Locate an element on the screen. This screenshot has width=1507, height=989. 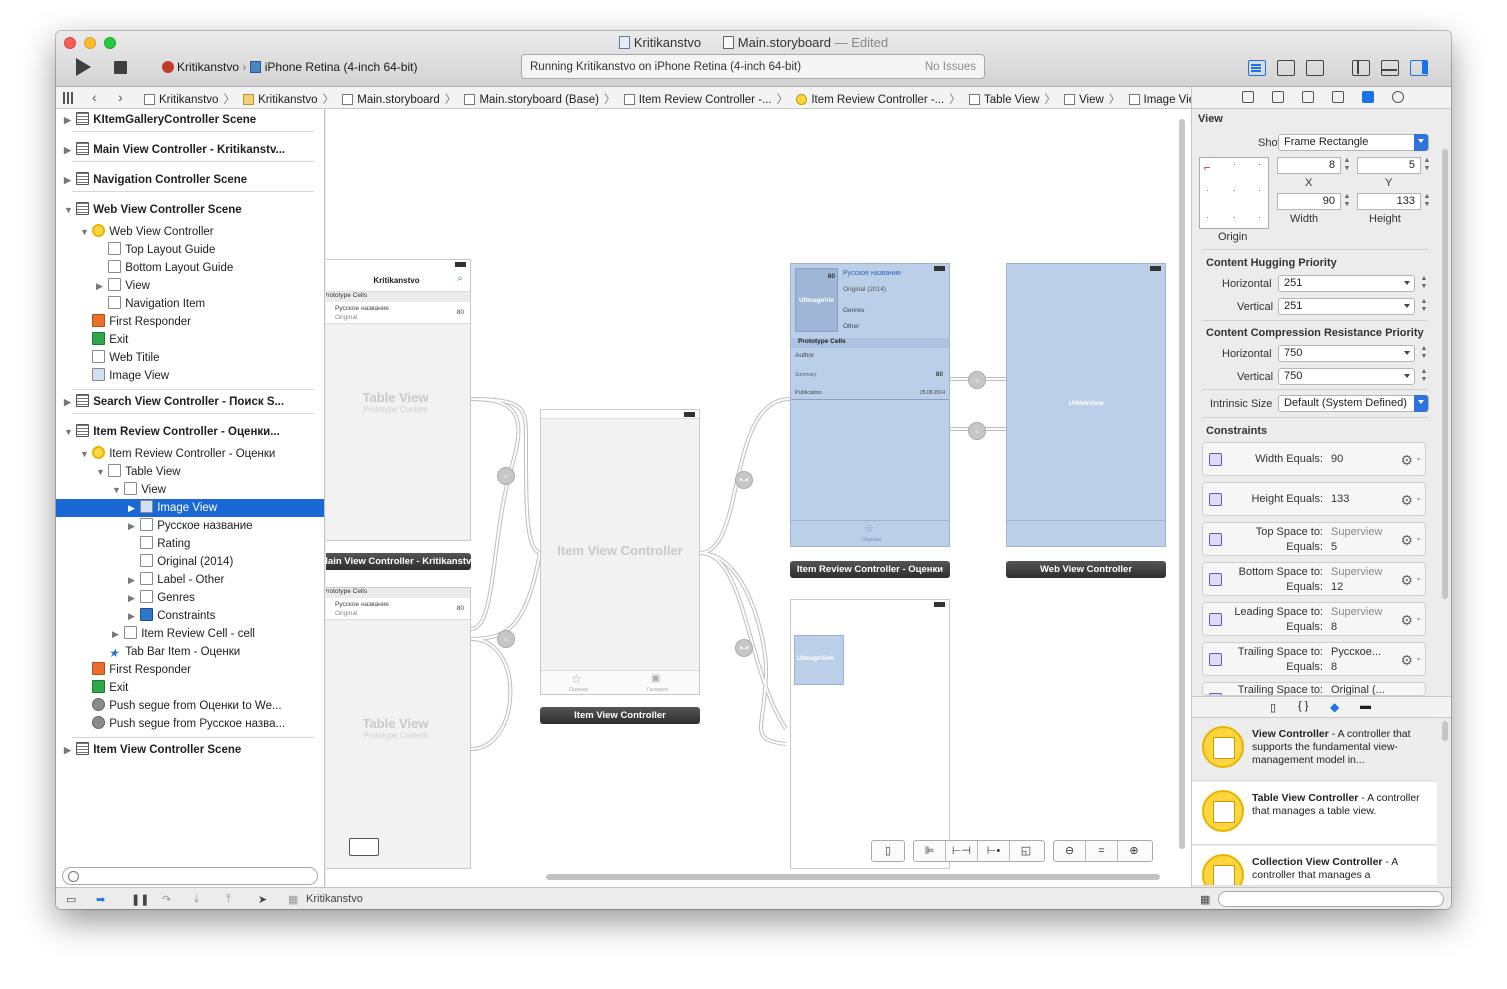
outline-item: ▶ View is located at coordinates (123, 286).